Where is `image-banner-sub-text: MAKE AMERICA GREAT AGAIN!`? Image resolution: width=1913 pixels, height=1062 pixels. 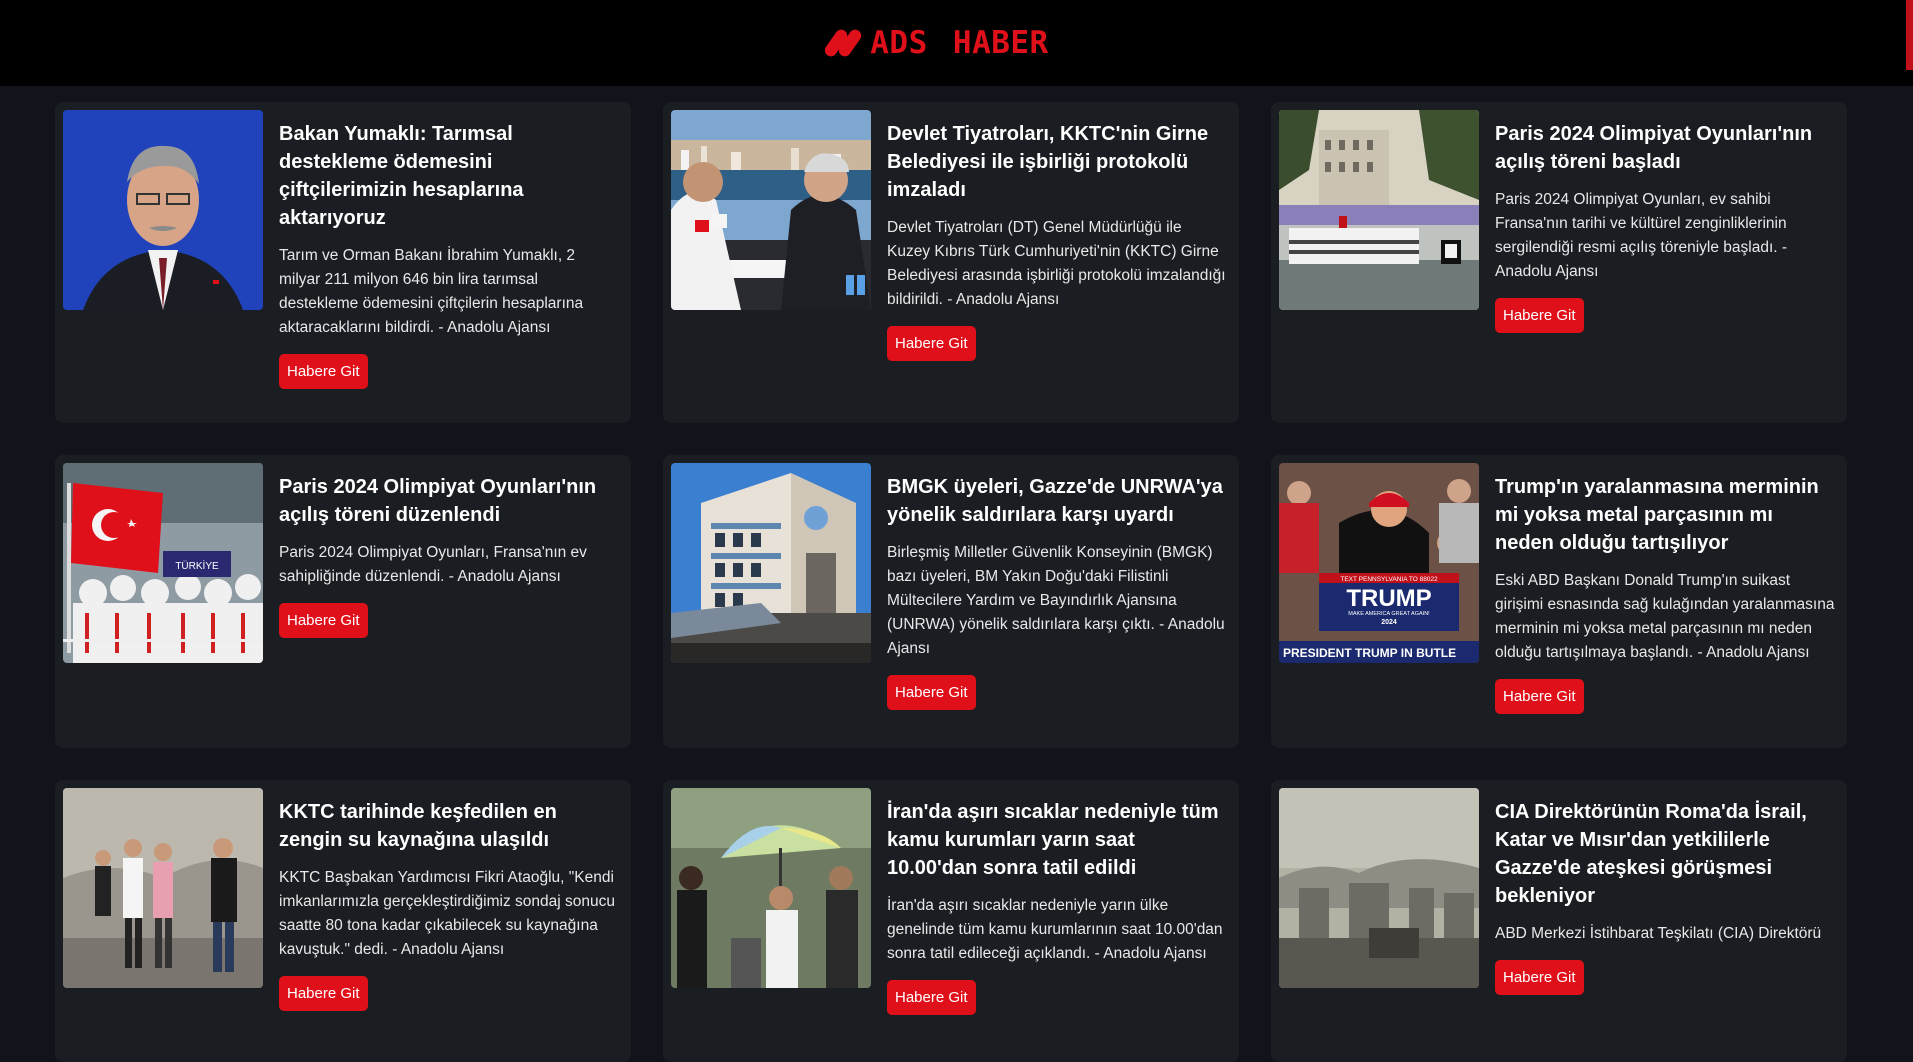 image-banner-sub-text: MAKE AMERICA GREAT AGAIN! is located at coordinates (1389, 614).